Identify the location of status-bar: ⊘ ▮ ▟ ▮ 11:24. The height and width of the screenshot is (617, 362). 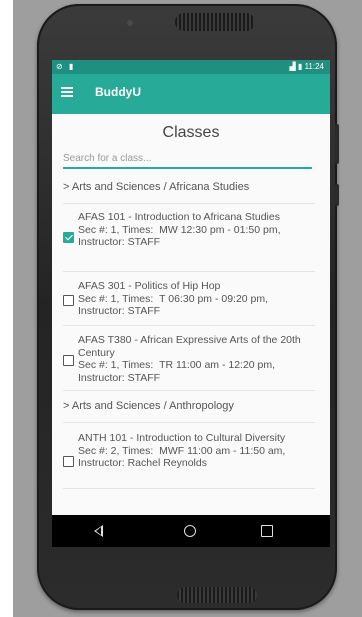
(191, 67).